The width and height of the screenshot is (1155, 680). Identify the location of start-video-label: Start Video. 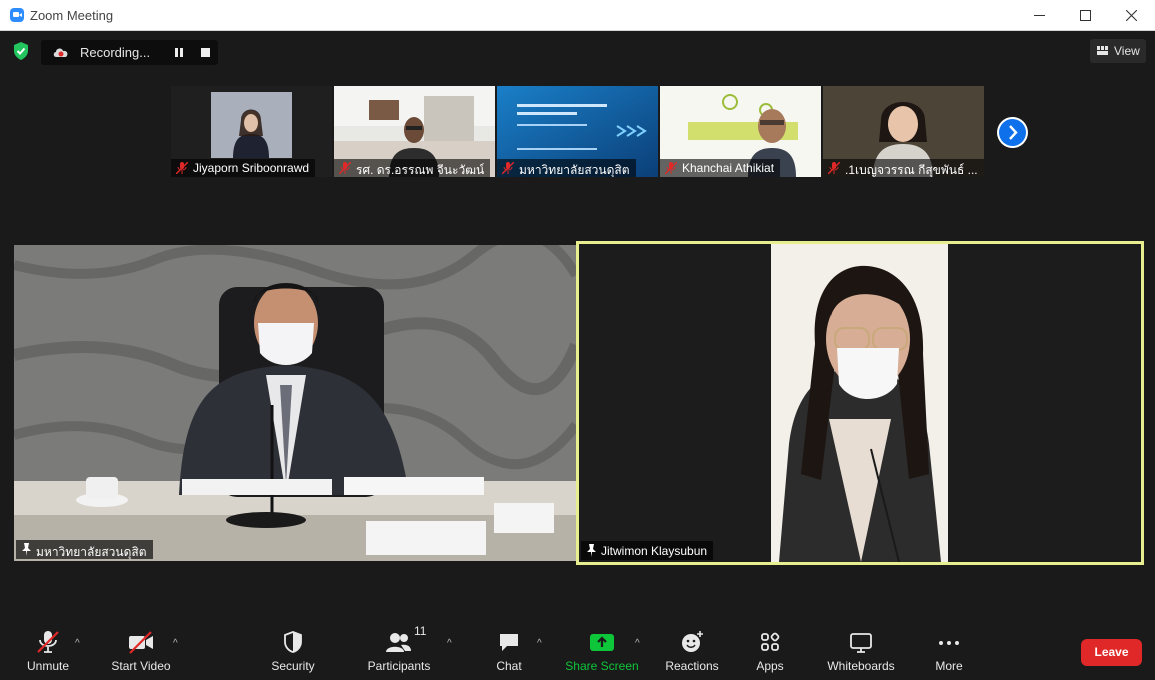
(141, 666).